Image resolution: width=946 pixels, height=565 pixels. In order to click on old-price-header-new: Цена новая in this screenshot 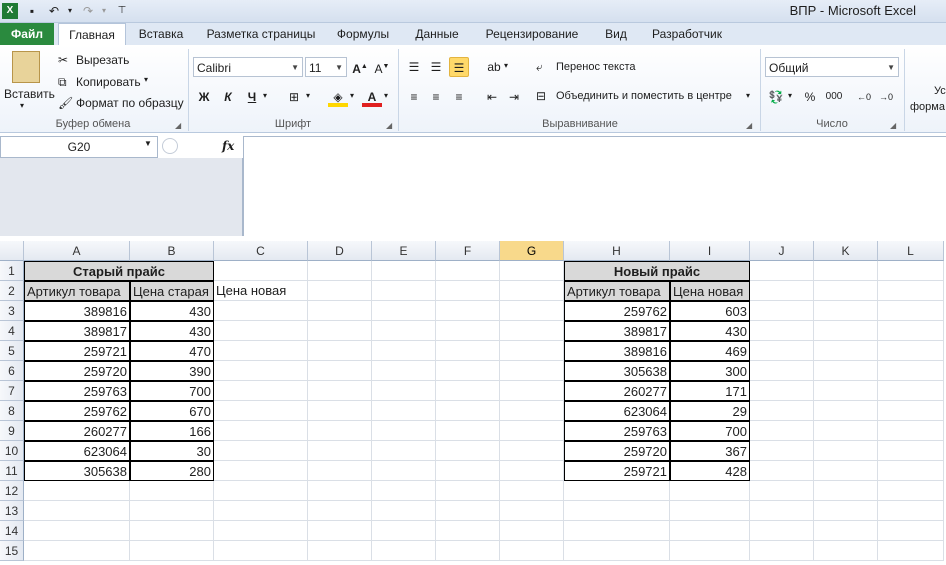, I will do `click(261, 291)`.